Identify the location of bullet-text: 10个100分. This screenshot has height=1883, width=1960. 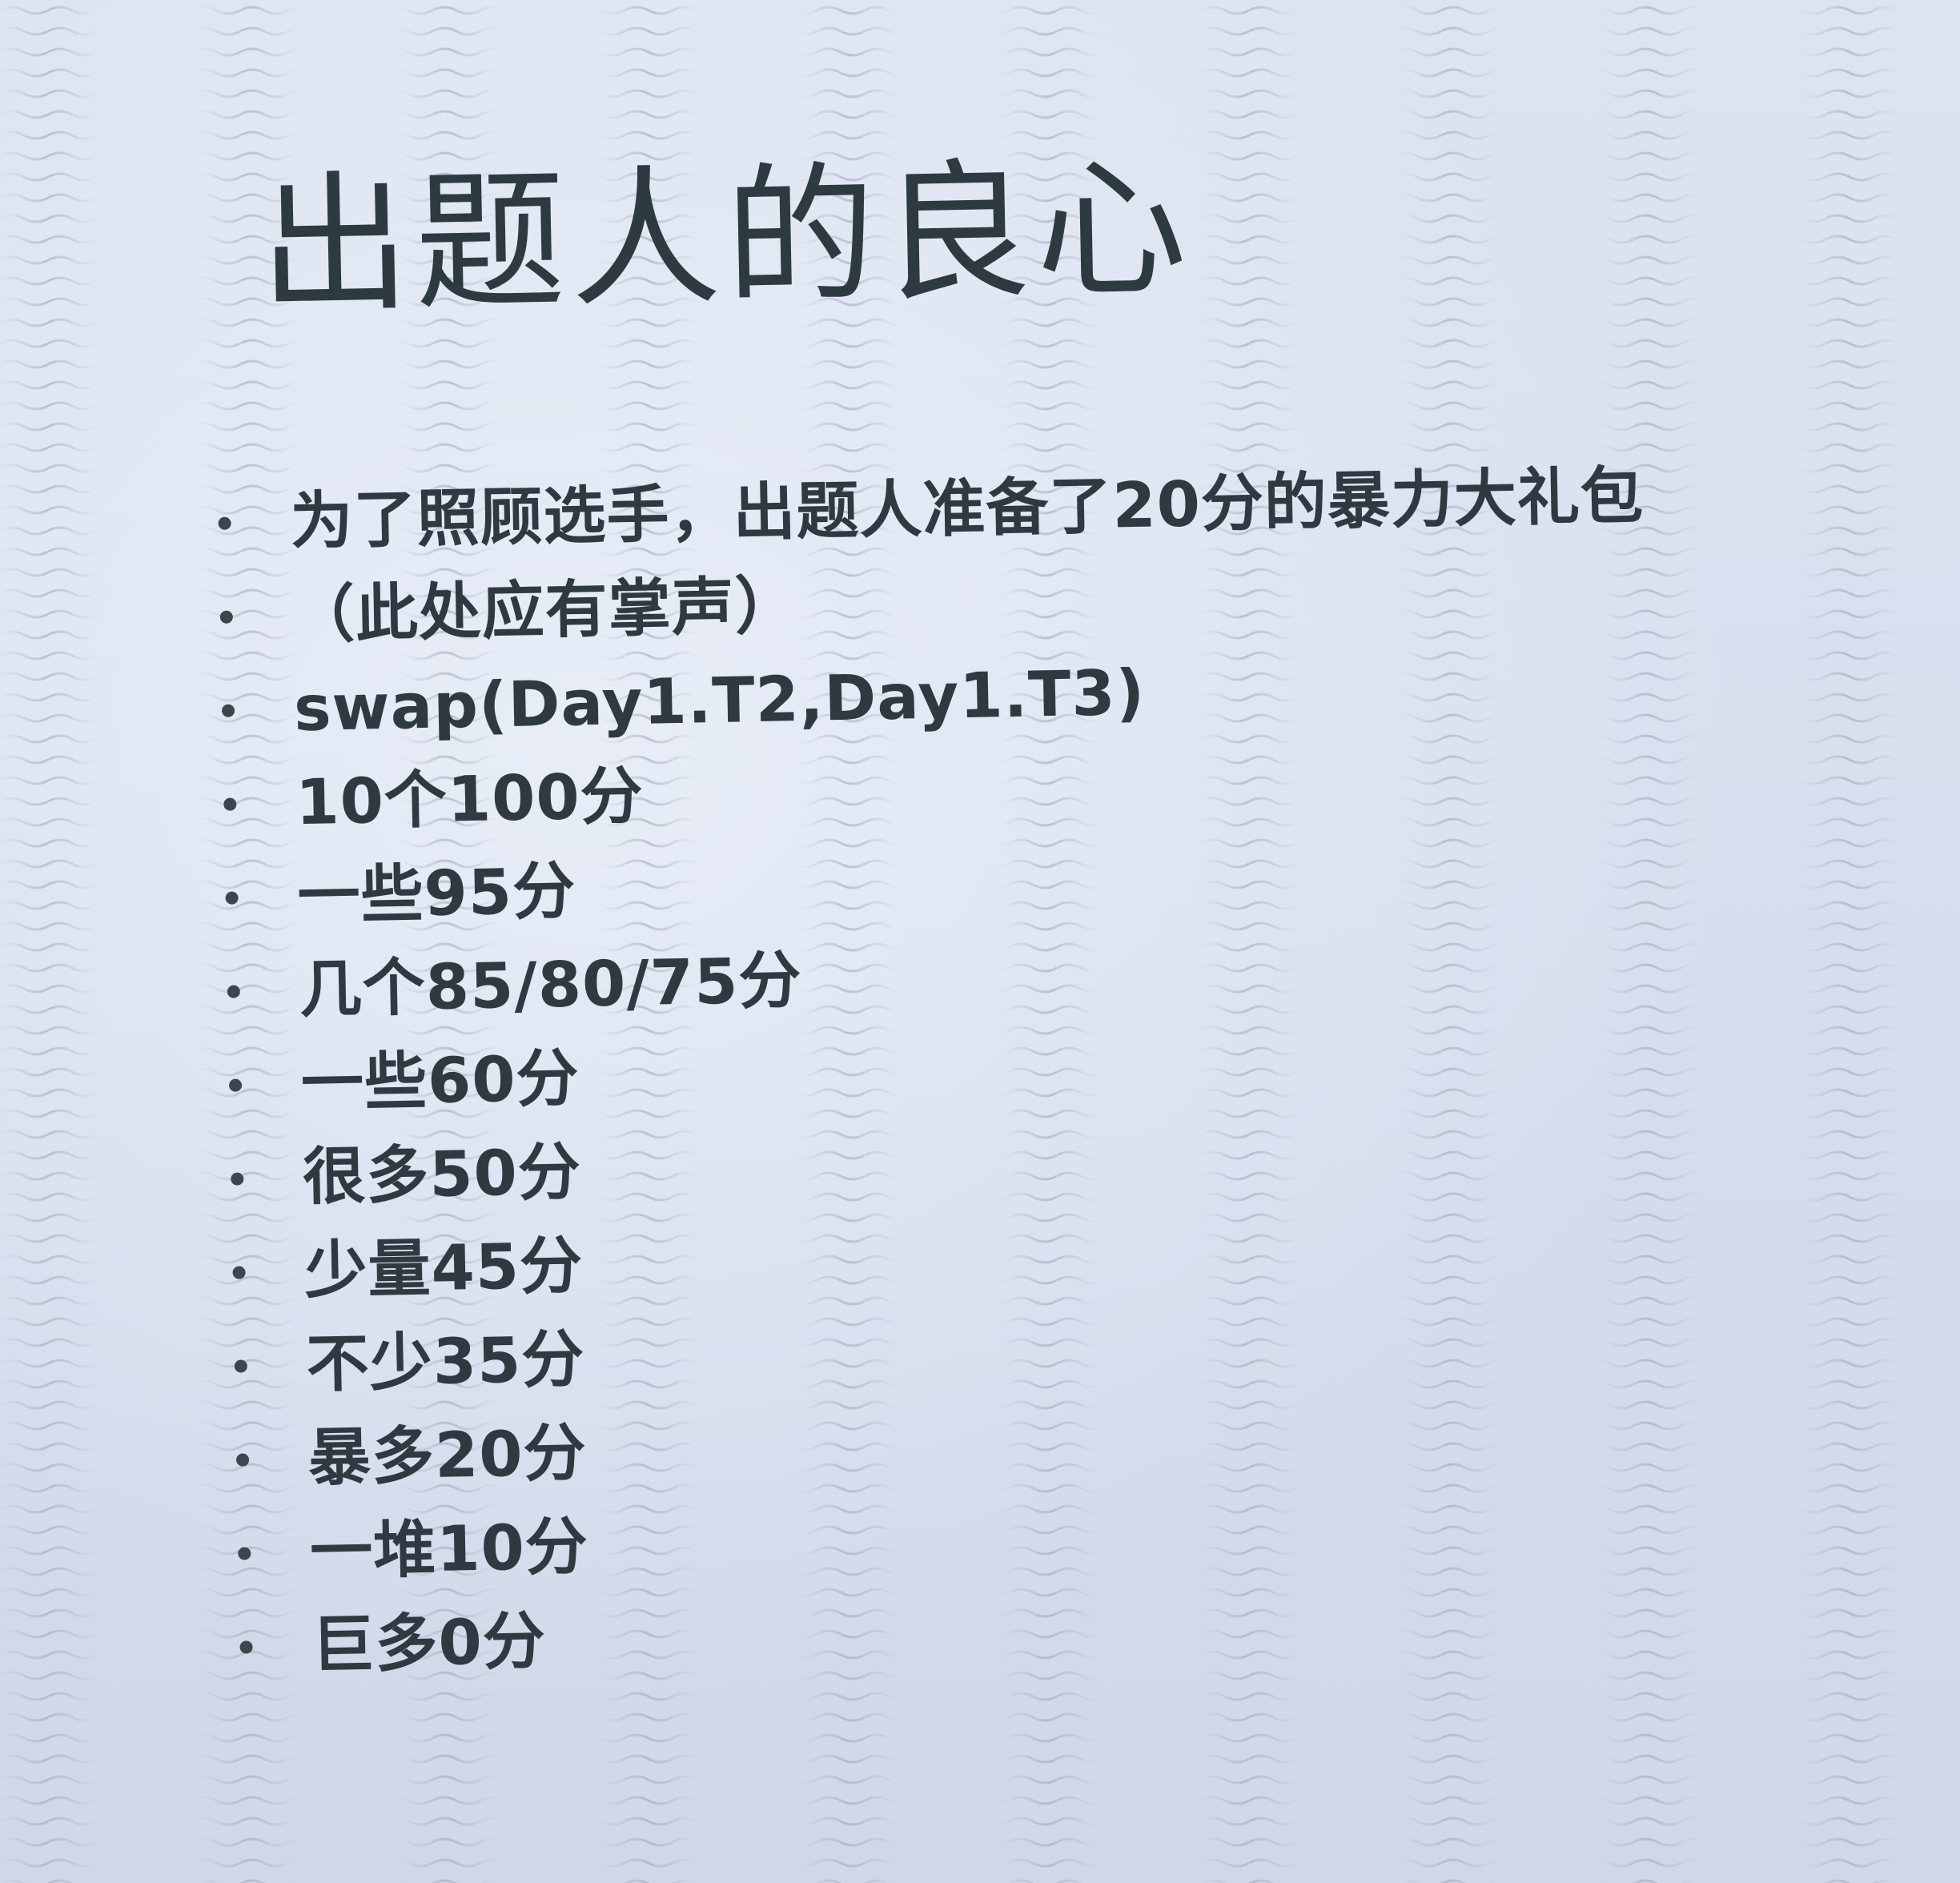
(470, 799).